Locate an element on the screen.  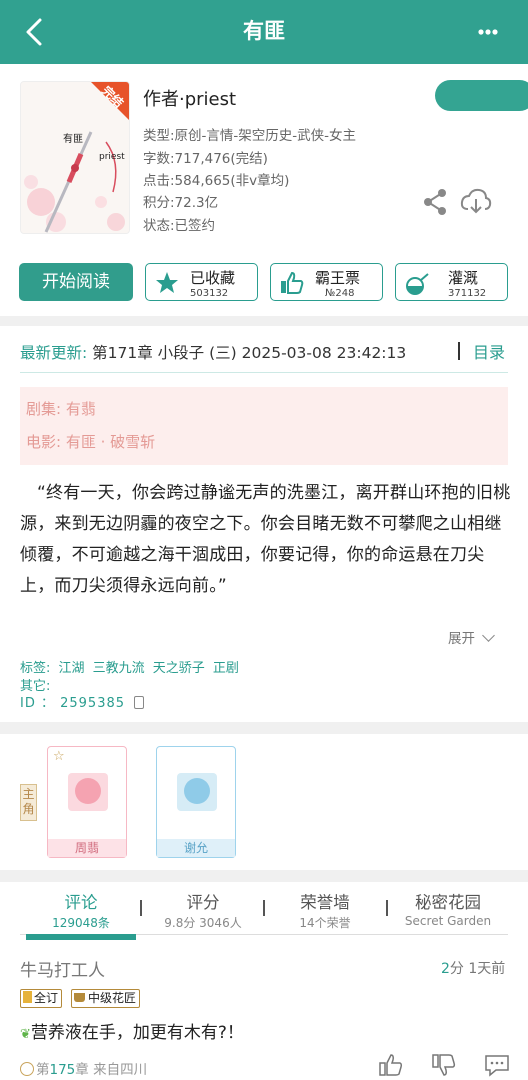
bookmark-icon is located at coordinates (27, 997).